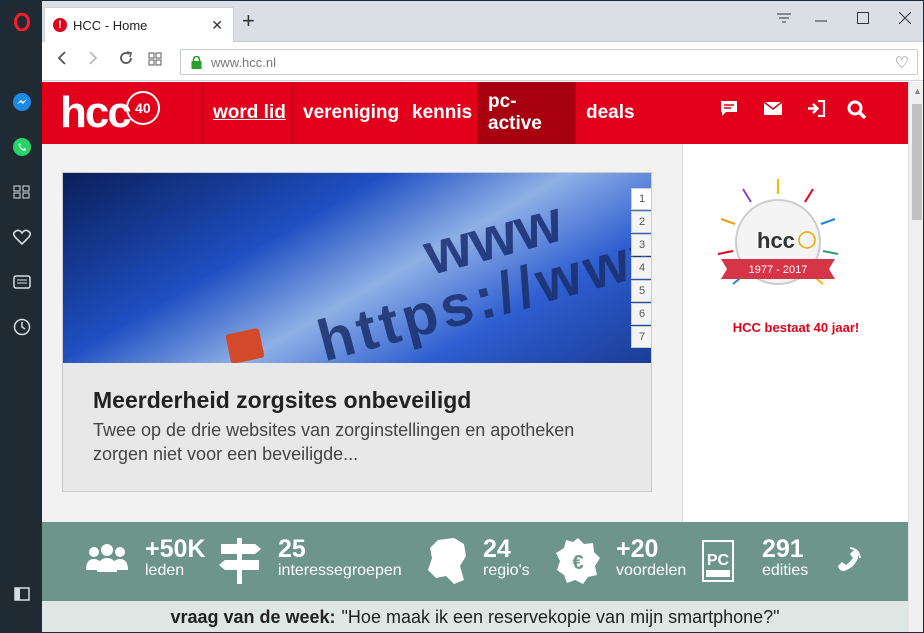  I want to click on pager-item: 4, so click(641, 268).